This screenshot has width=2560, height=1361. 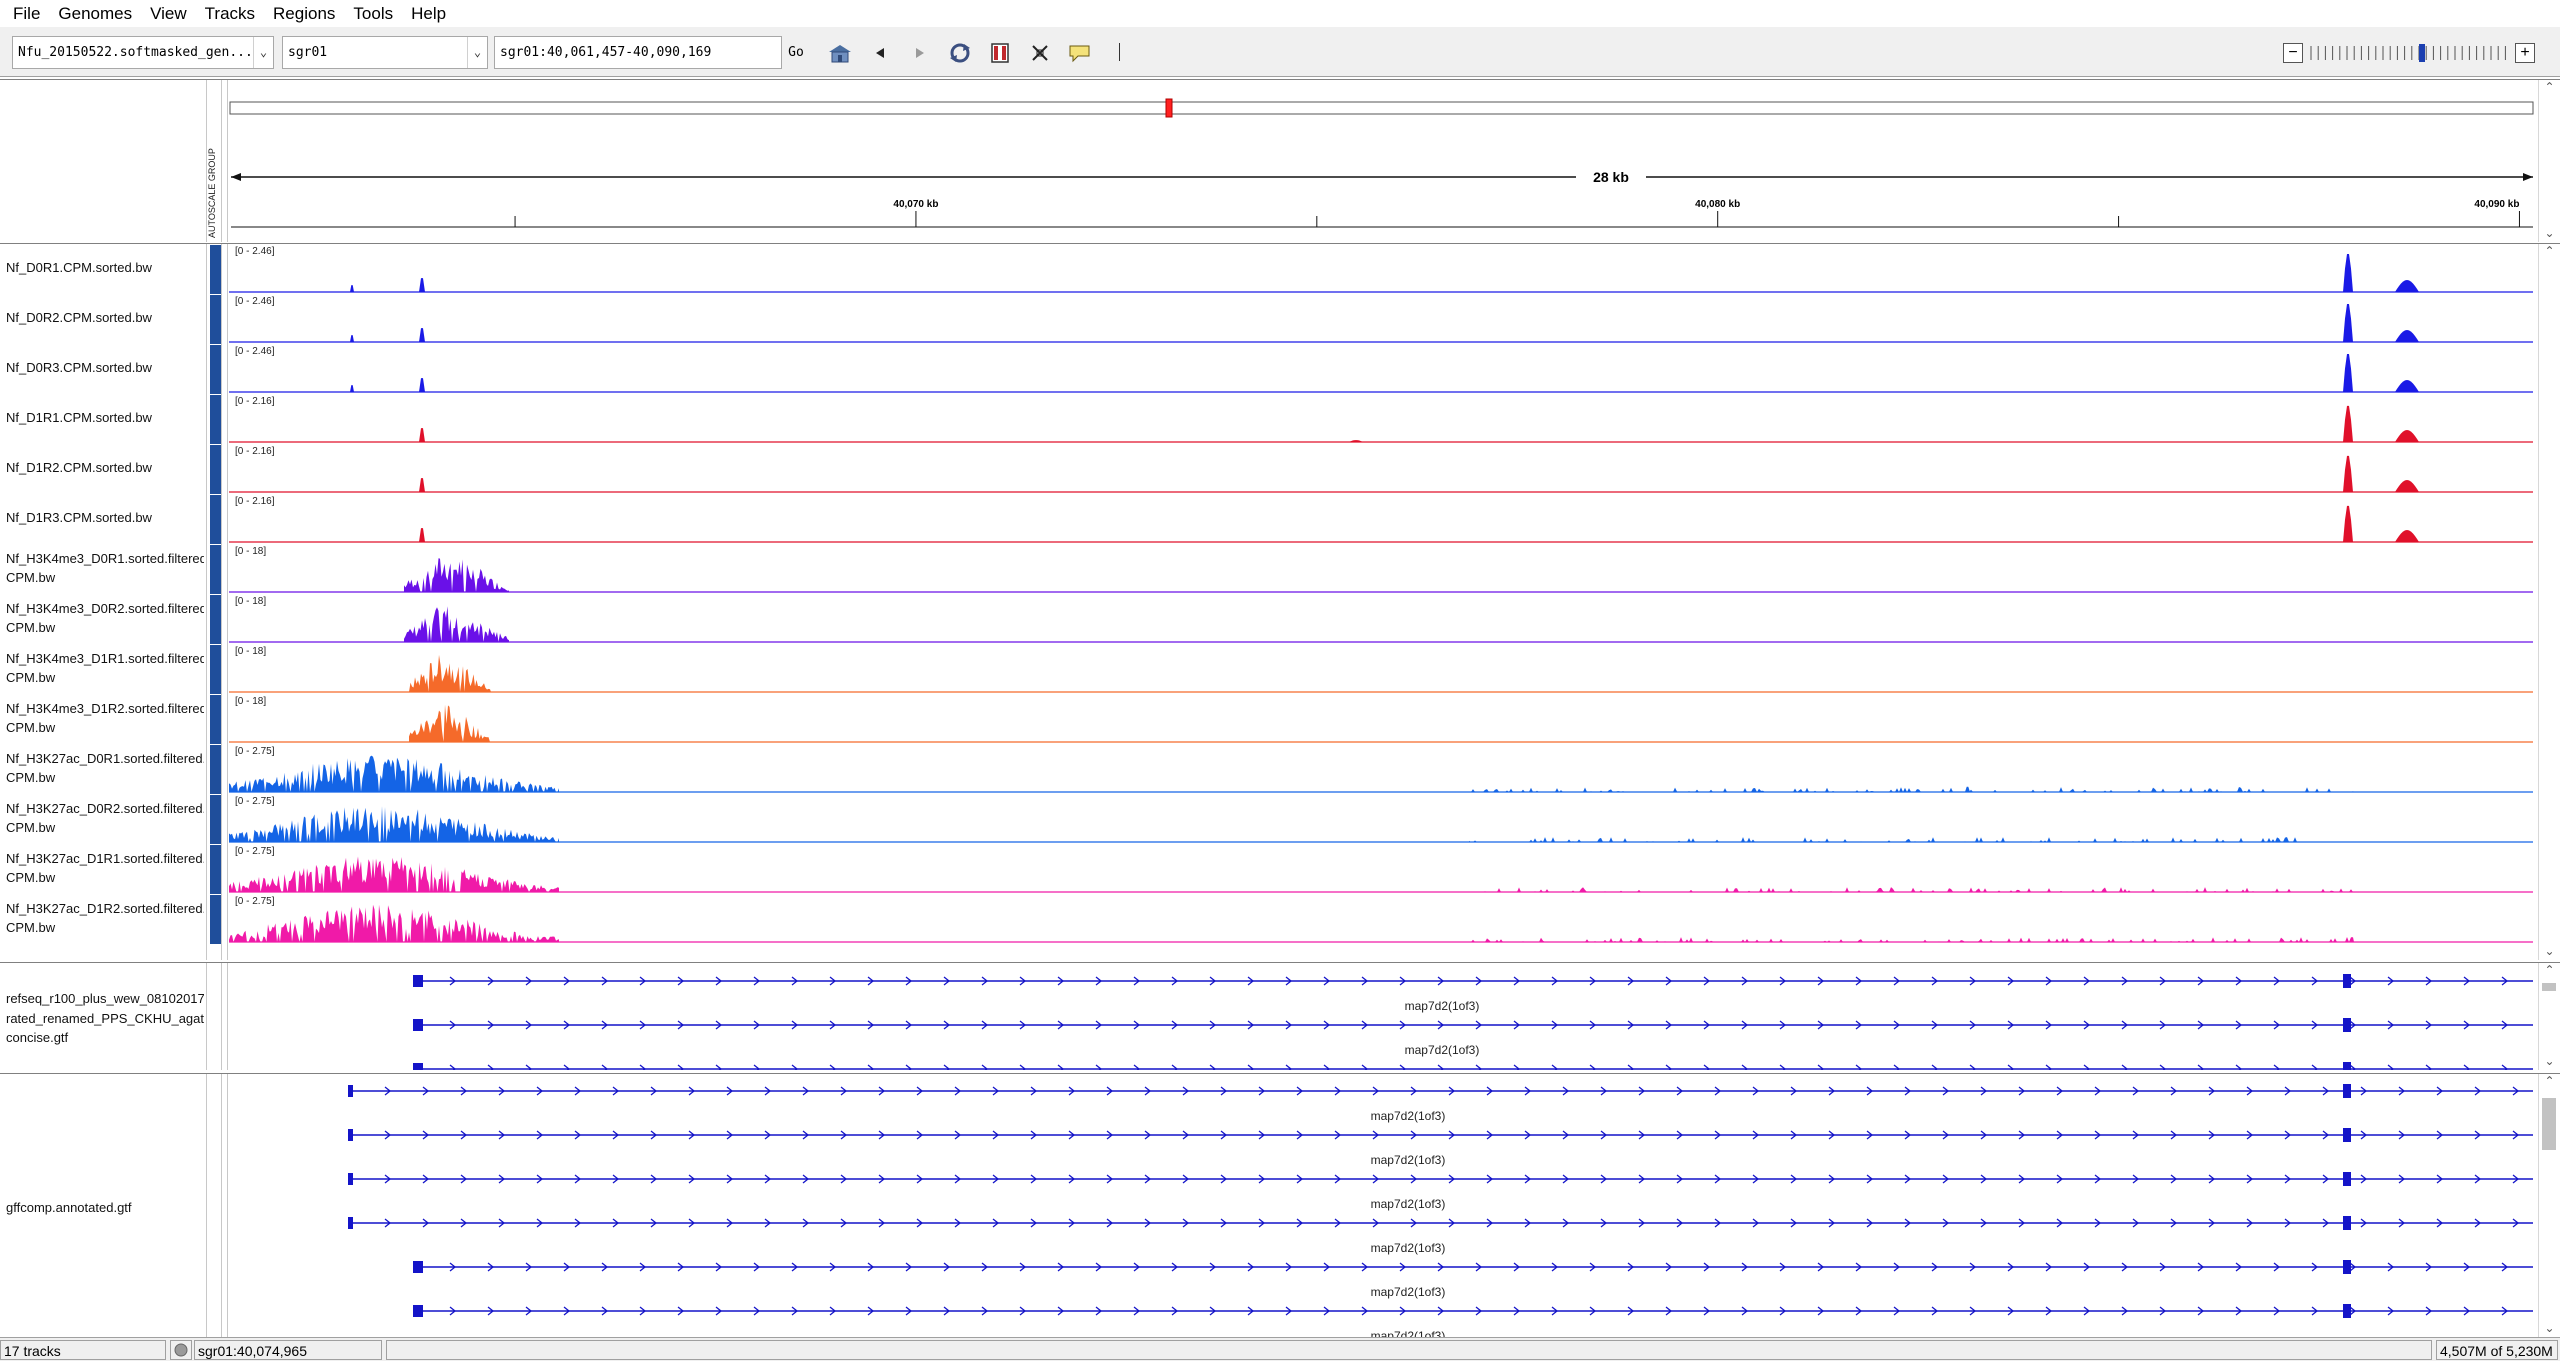 I want to click on refseq-scrollbar: ⌃ ⌄, so click(x=2549, y=1016).